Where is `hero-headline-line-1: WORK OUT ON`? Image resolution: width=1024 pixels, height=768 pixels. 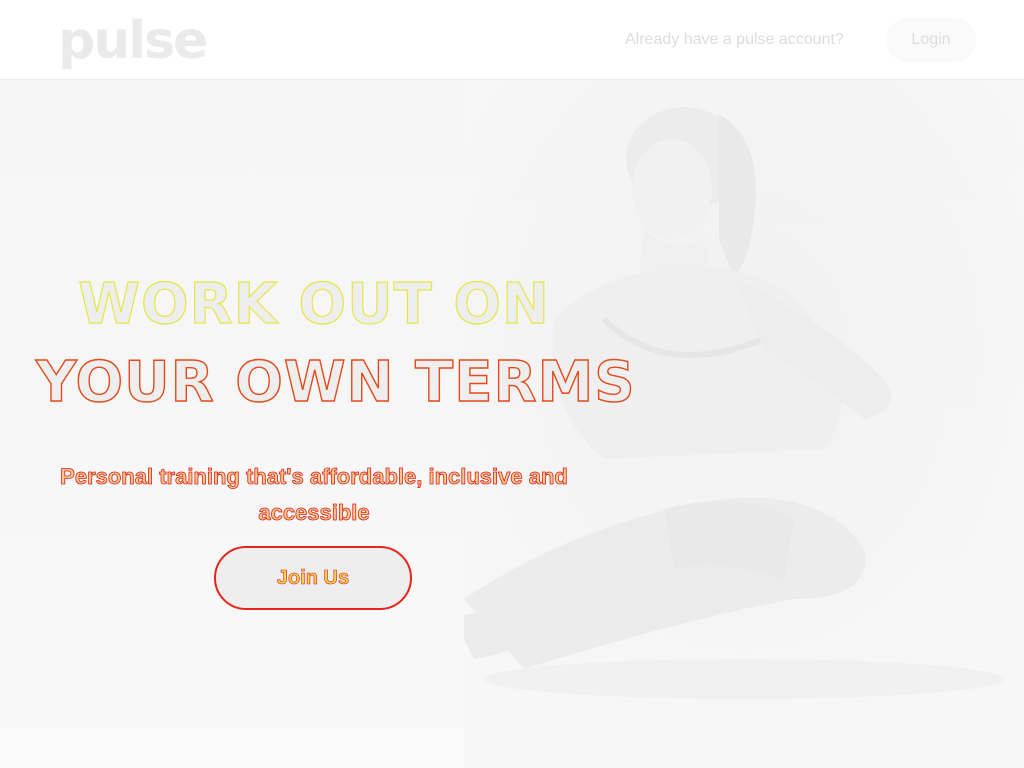
hero-headline-line-1: WORK OUT ON is located at coordinates (314, 304).